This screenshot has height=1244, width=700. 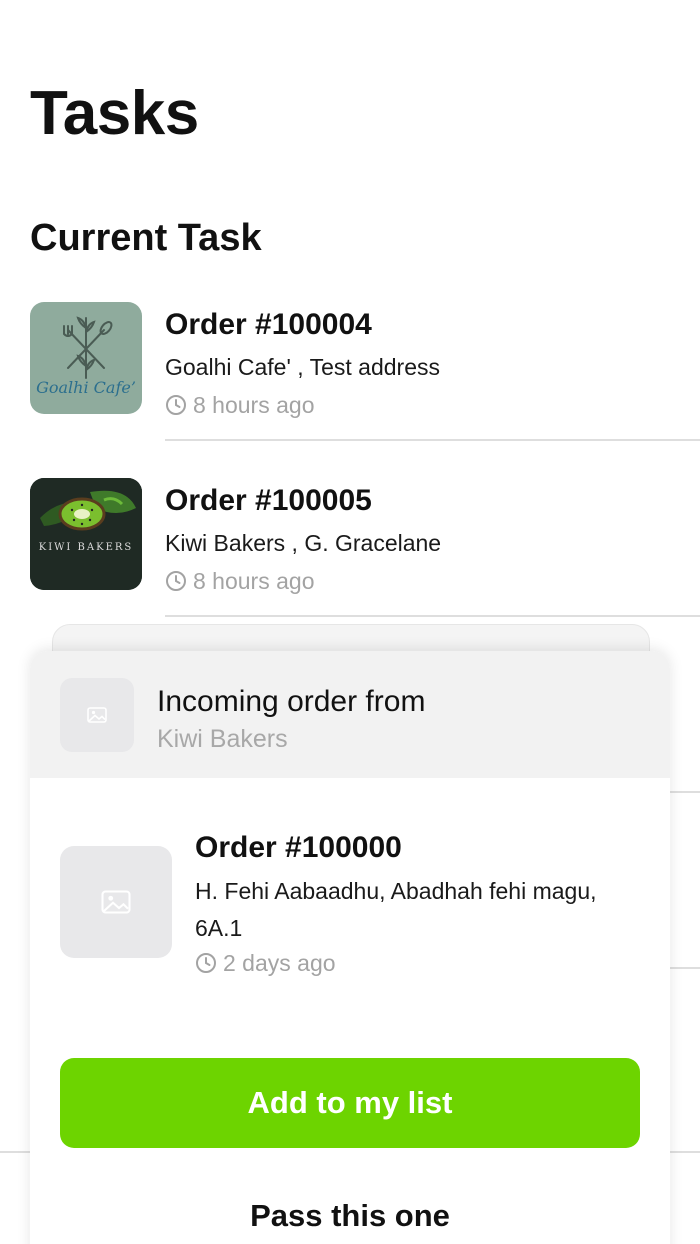 I want to click on incoming-order-header: Incoming order from Kiwi Bakers, so click(x=350, y=714).